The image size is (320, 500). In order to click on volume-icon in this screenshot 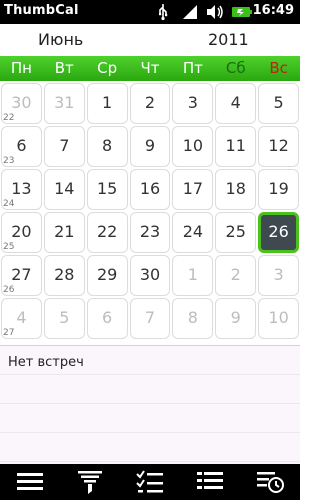, I will do `click(215, 12)`.